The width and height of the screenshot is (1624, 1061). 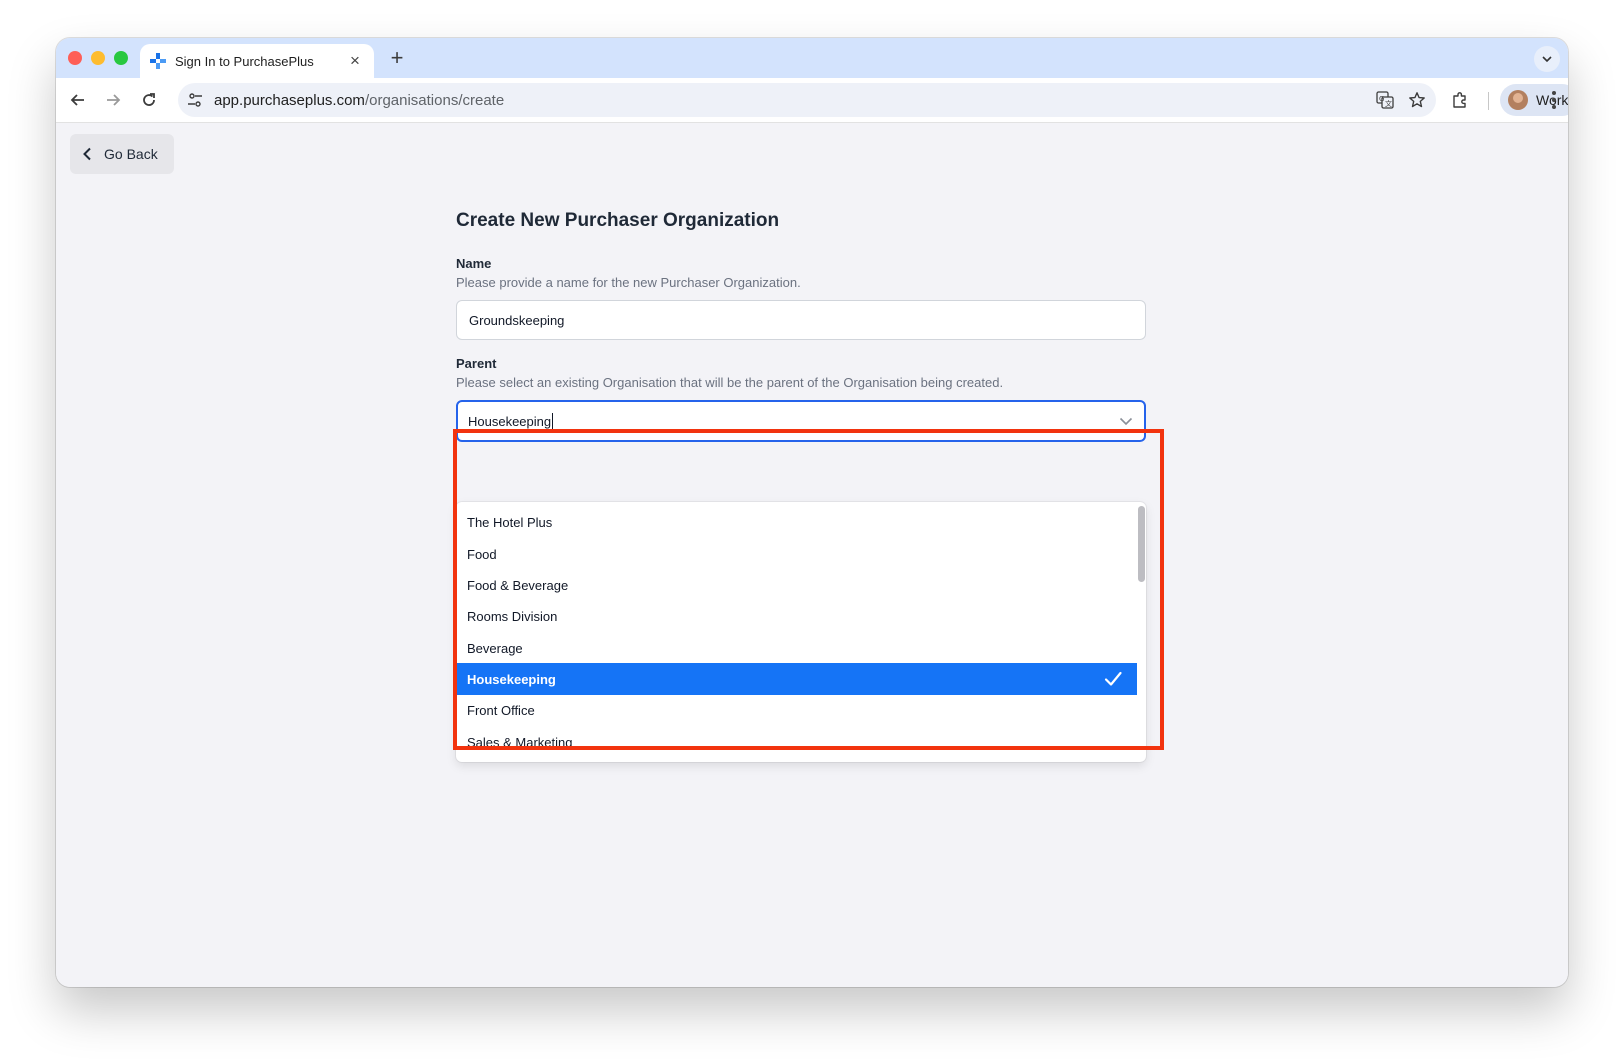 What do you see at coordinates (796, 710) in the screenshot?
I see `option-front-office: Front Office` at bounding box center [796, 710].